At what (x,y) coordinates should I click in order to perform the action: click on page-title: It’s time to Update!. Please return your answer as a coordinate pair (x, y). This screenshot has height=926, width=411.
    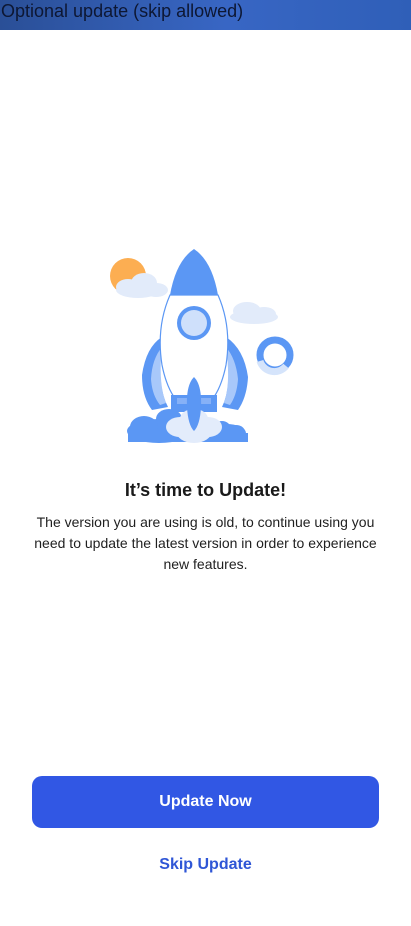
    Looking at the image, I should click on (205, 490).